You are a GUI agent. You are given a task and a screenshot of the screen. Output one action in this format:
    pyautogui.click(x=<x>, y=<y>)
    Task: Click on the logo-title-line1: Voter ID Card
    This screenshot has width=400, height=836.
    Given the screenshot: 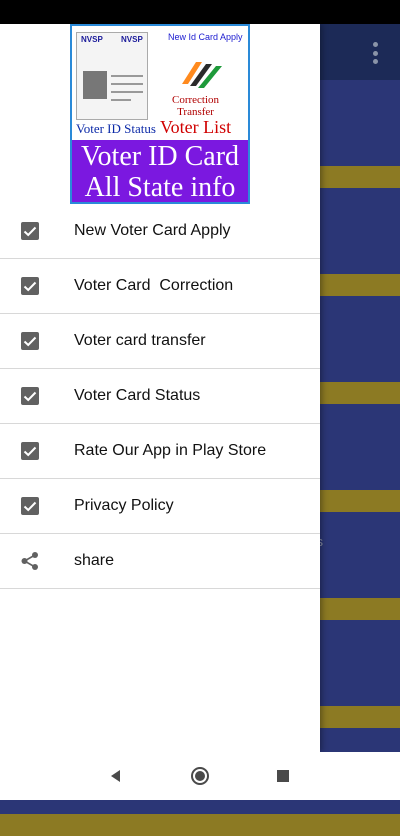 What is the action you would take?
    pyautogui.click(x=160, y=156)
    